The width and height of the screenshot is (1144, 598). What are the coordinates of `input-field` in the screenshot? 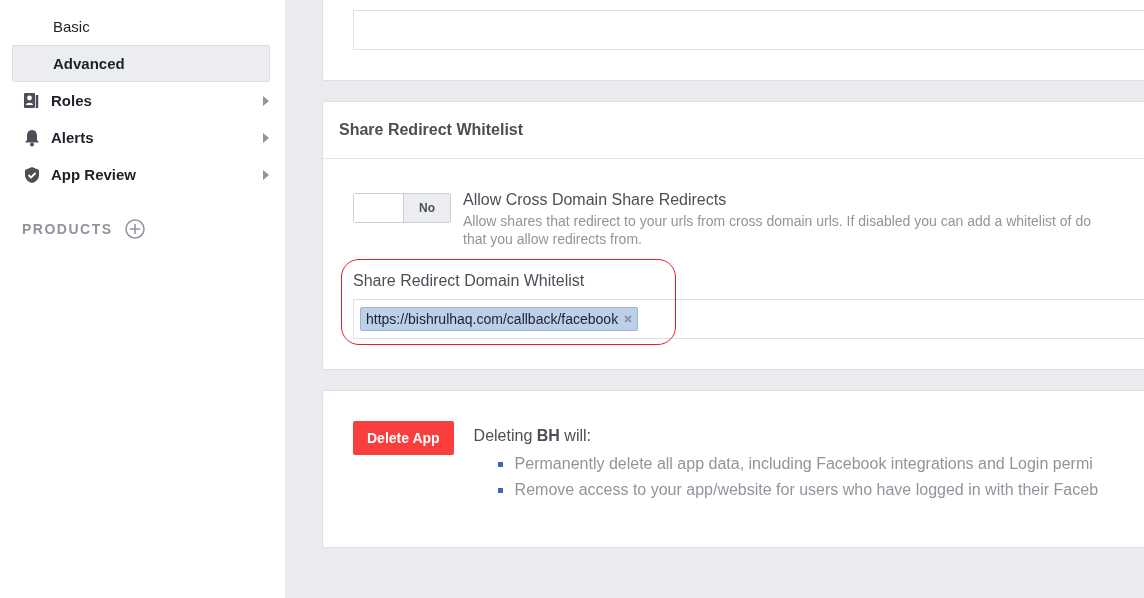 It's located at (748, 30).